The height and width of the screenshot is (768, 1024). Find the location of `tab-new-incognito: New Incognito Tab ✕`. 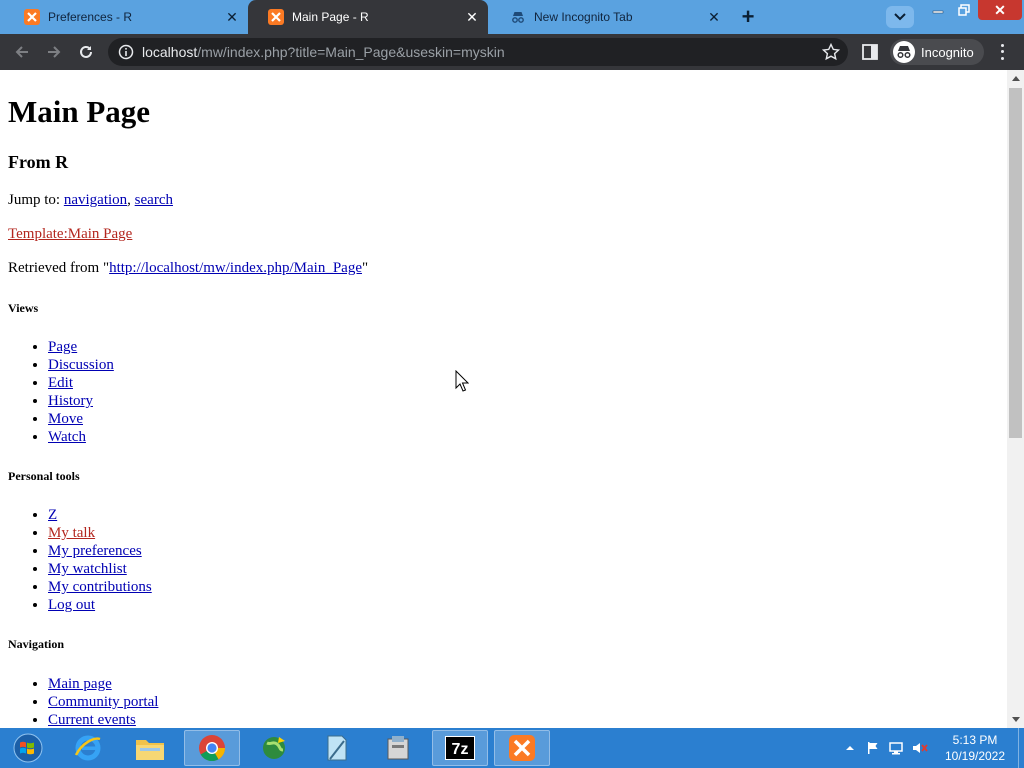

tab-new-incognito: New Incognito Tab ✕ is located at coordinates (610, 17).